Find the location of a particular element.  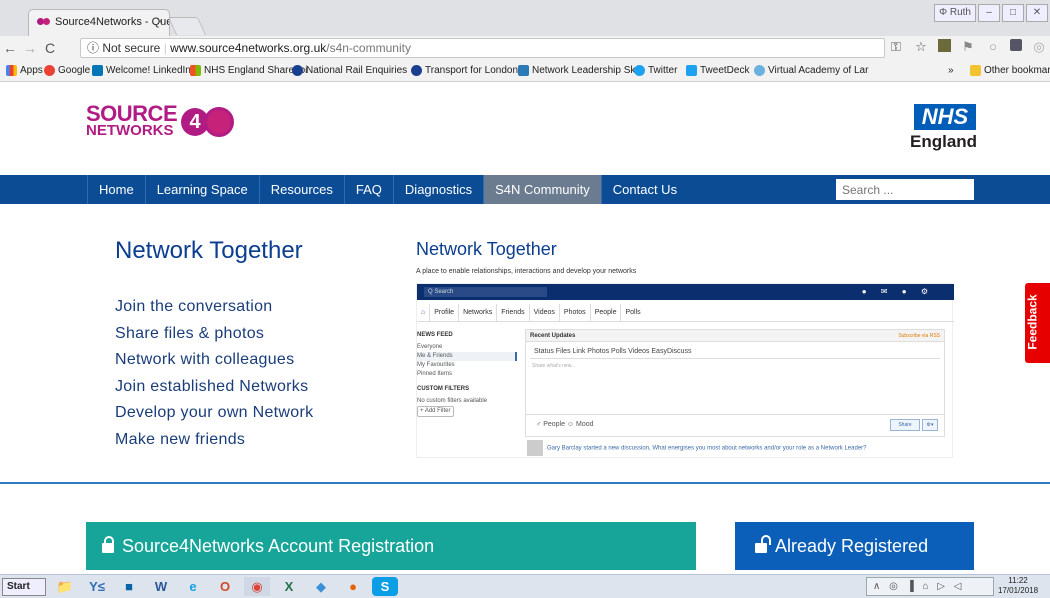

file-explorer-icon: 📁 is located at coordinates (65, 586).